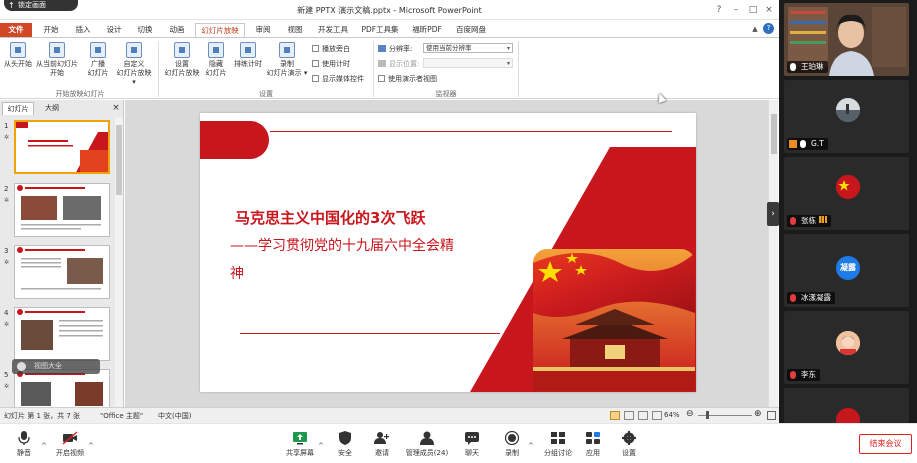 The image size is (917, 463). What do you see at coordinates (690, 414) in the screenshot?
I see `zoom-out-icon: ⊖` at bounding box center [690, 414].